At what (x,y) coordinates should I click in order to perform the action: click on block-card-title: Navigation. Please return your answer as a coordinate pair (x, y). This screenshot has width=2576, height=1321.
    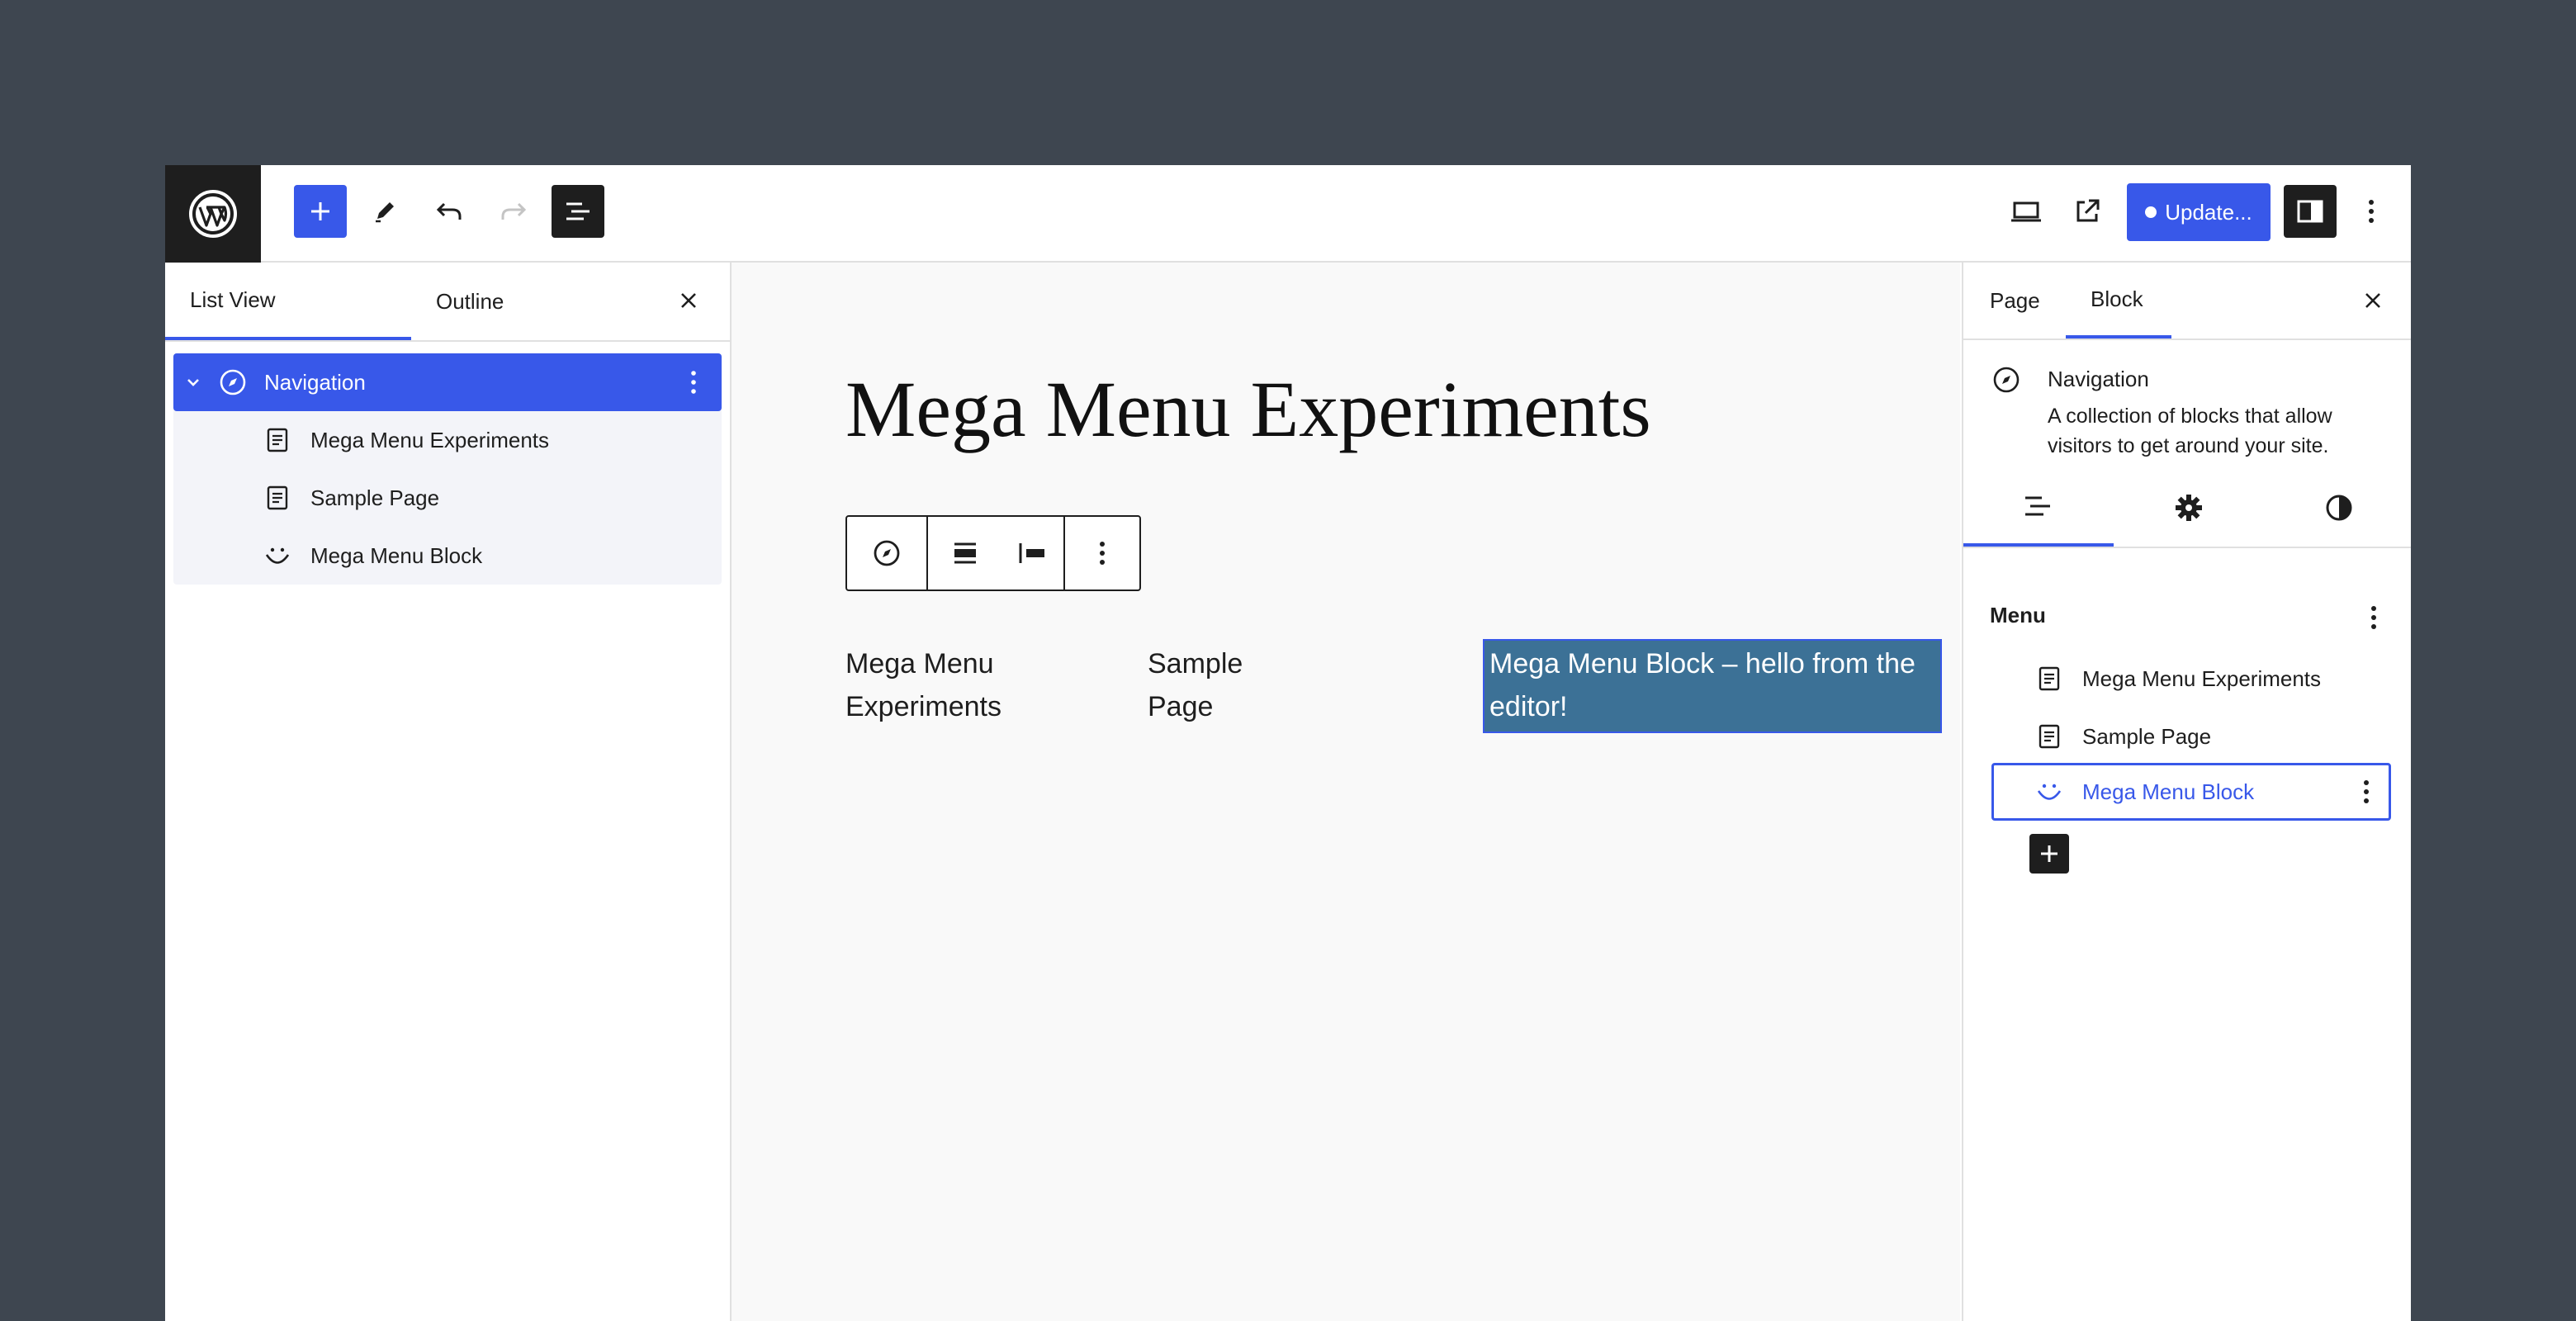
    Looking at the image, I should click on (2098, 380).